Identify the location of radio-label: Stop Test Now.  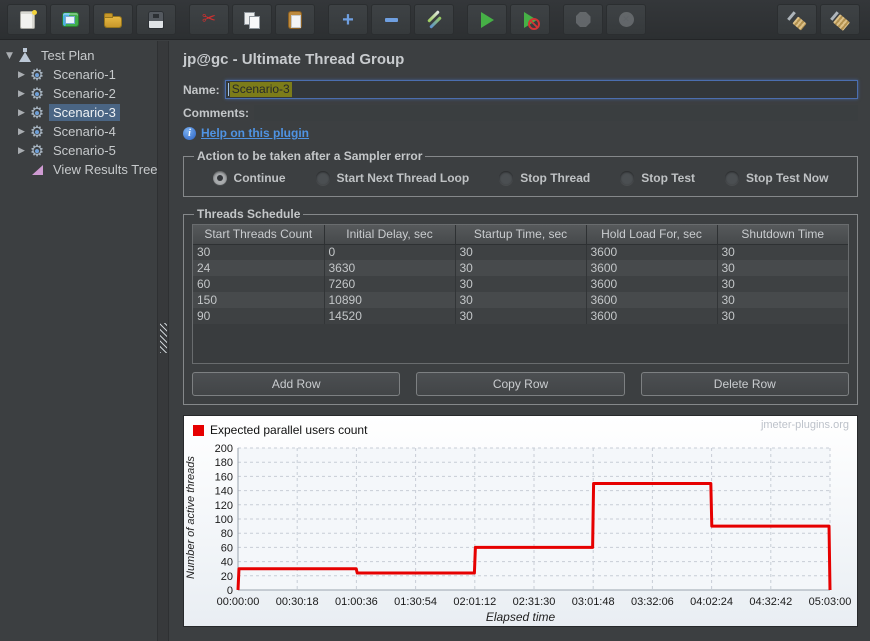
(787, 178).